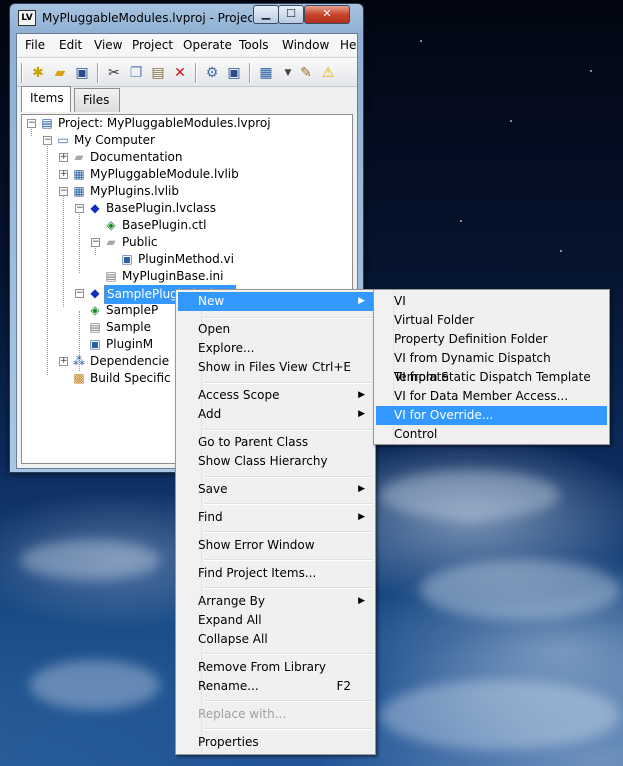  I want to click on menu-item-rename: Rename... F2, so click(275, 686).